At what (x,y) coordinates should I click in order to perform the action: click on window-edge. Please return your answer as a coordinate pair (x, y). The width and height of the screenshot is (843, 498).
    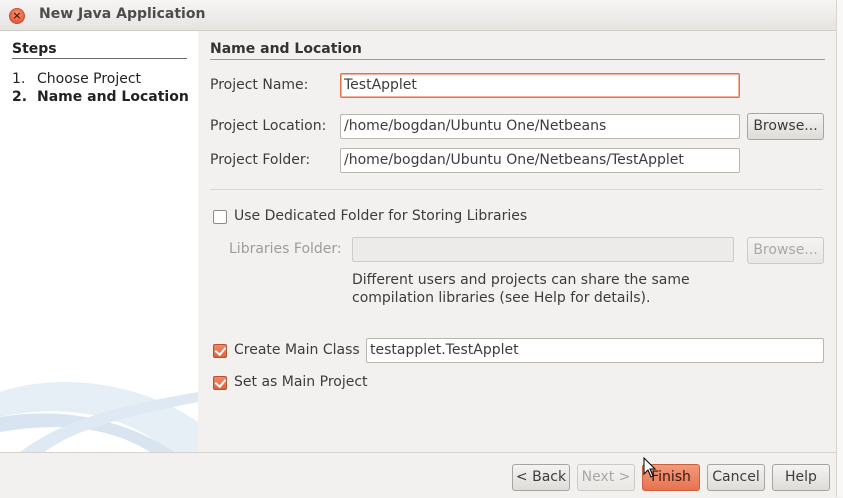
    Looking at the image, I should click on (839, 248).